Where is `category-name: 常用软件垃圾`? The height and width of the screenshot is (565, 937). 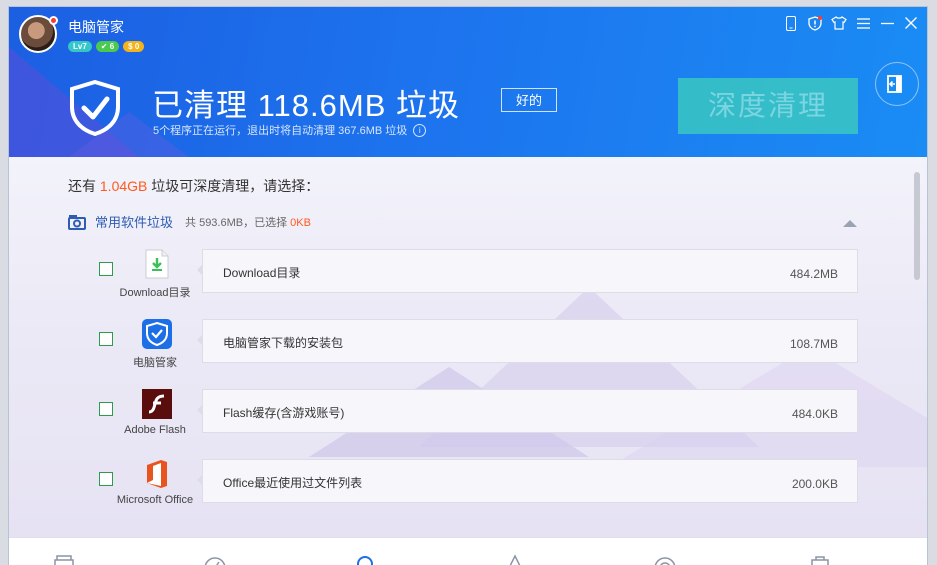 category-name: 常用软件垃圾 is located at coordinates (134, 222).